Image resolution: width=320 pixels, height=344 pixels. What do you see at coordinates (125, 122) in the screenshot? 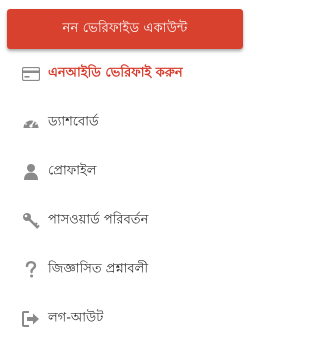
I see `menu-item-dashboard: ড্যাশবোর্ড` at bounding box center [125, 122].